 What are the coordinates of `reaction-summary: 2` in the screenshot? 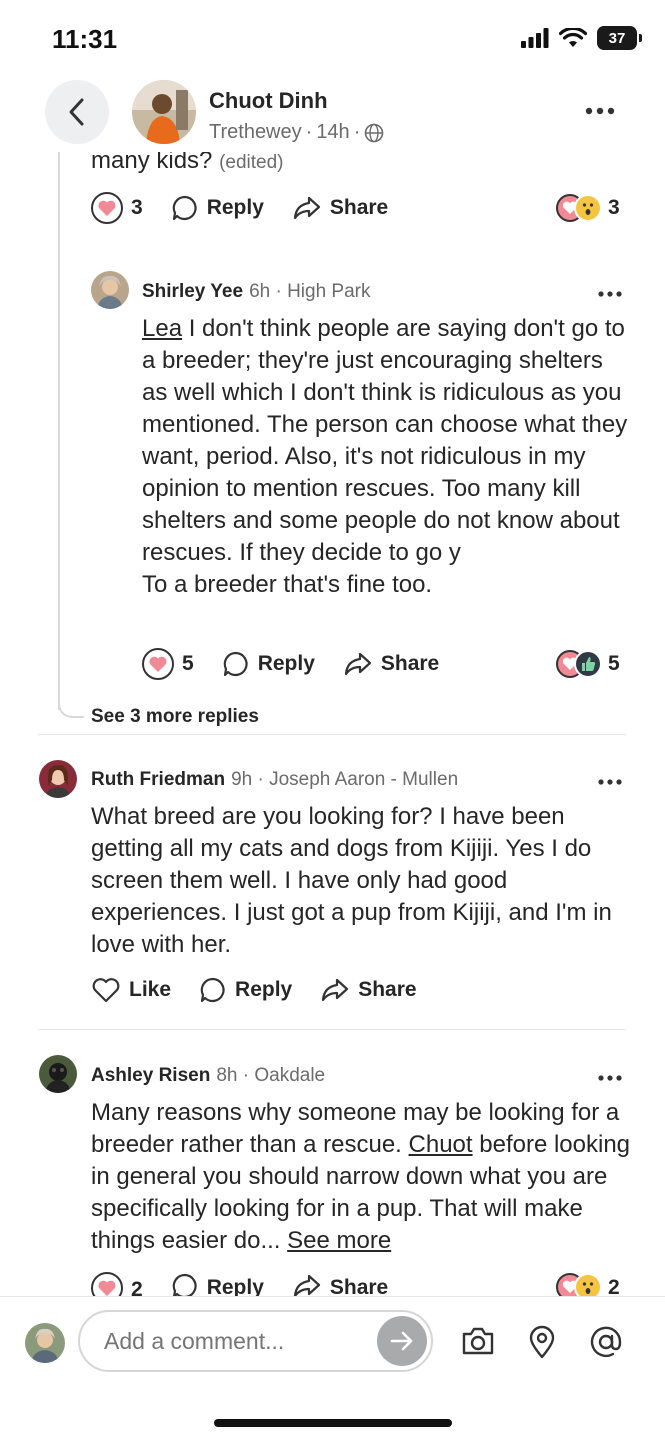 It's located at (588, 1284).